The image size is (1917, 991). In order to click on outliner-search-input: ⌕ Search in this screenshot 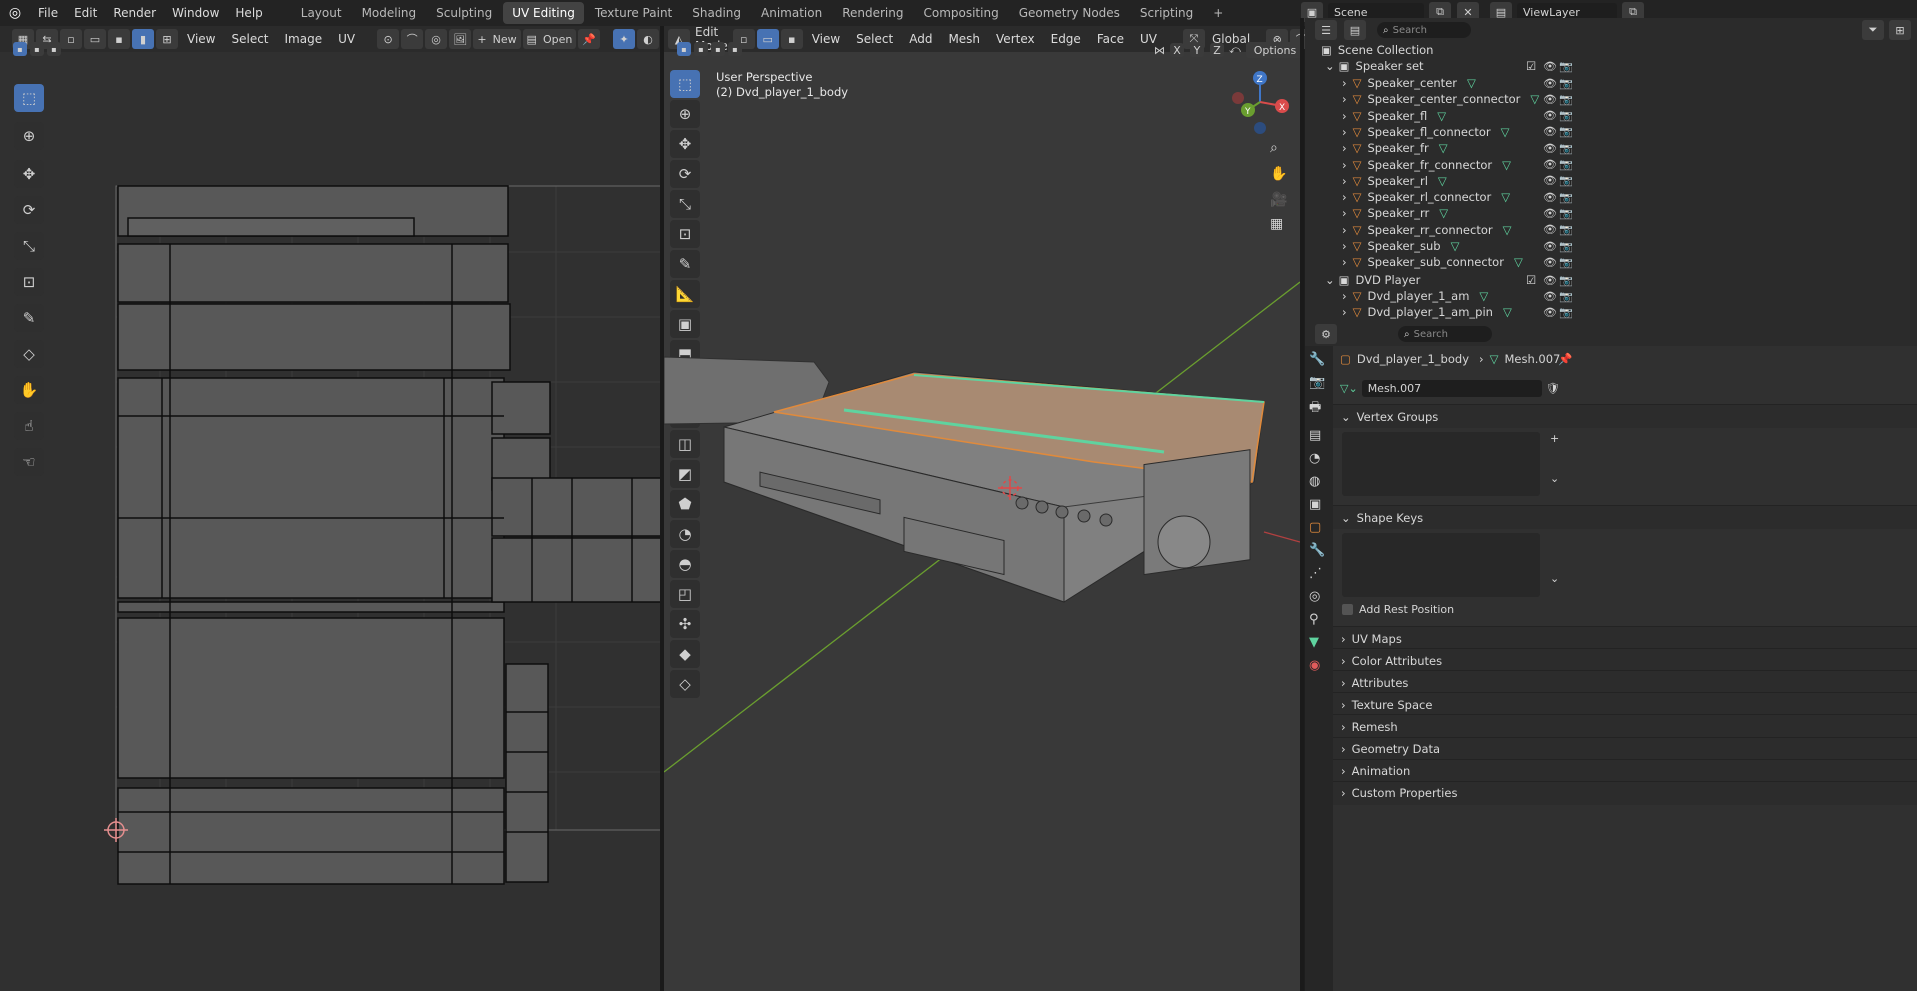, I will do `click(1424, 30)`.